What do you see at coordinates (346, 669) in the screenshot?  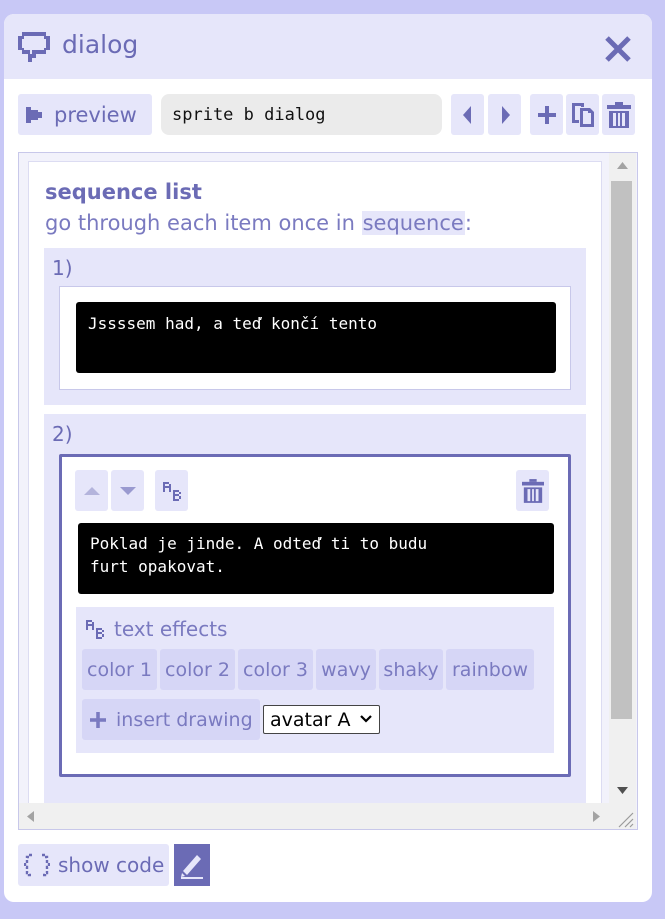 I see `effect-wavy-button: wavy` at bounding box center [346, 669].